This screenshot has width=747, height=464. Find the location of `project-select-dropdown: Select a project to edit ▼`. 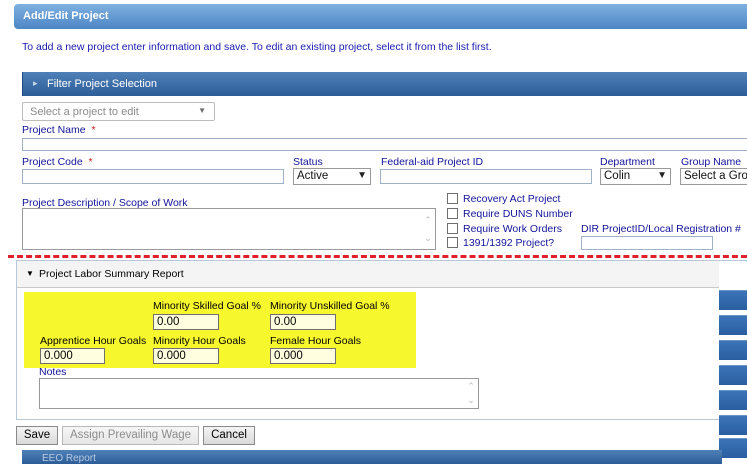

project-select-dropdown: Select a project to edit ▼ is located at coordinates (118, 111).